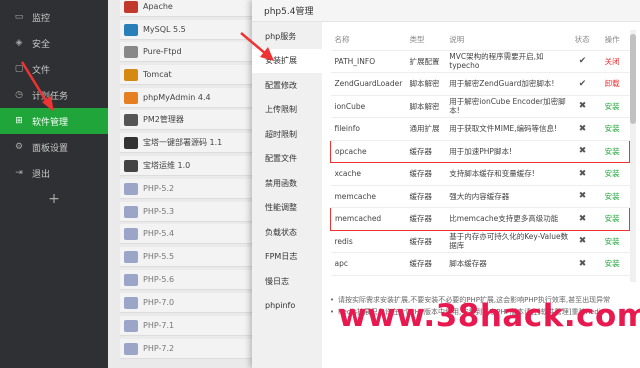 This screenshot has height=368, width=640. What do you see at coordinates (425, 129) in the screenshot?
I see `ext-type: 通用扩展` at bounding box center [425, 129].